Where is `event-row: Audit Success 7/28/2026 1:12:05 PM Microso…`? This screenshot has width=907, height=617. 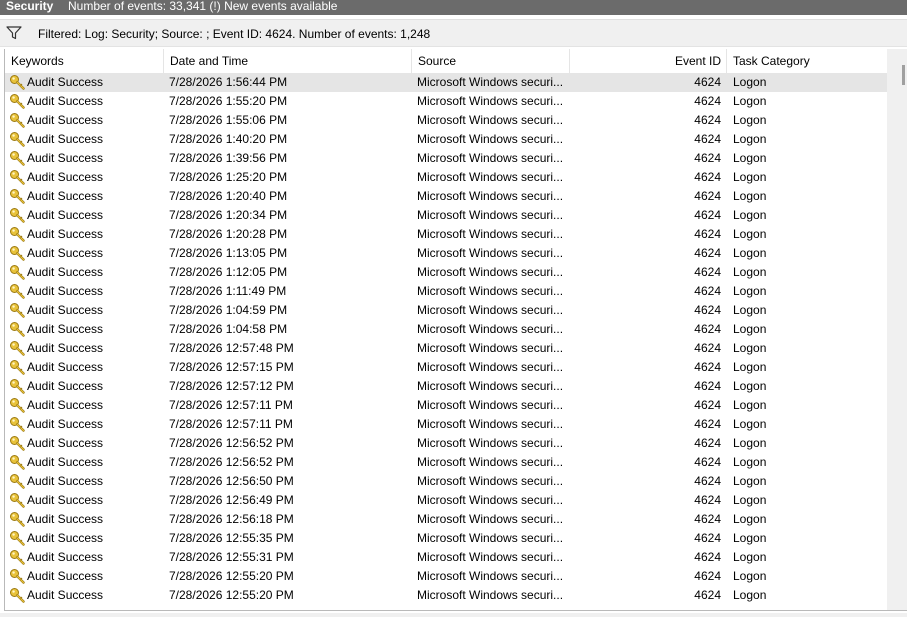 event-row: Audit Success 7/28/2026 1:12:05 PM Microso… is located at coordinates (446, 272).